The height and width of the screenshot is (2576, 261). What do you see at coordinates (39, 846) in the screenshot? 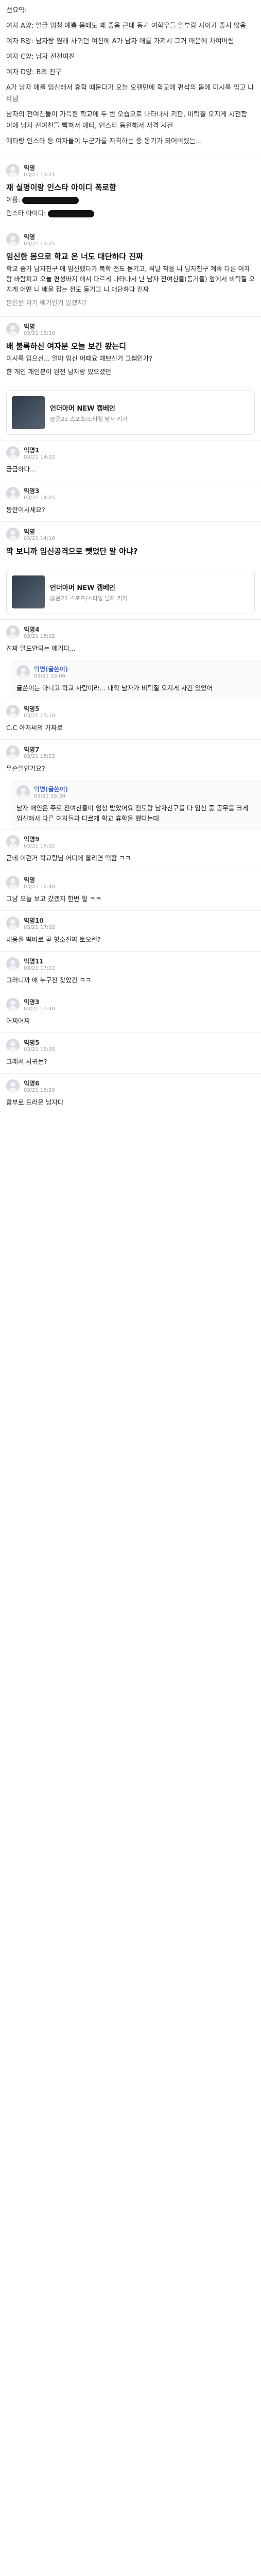
I see `timestamp: 03/21 16:02` at bounding box center [39, 846].